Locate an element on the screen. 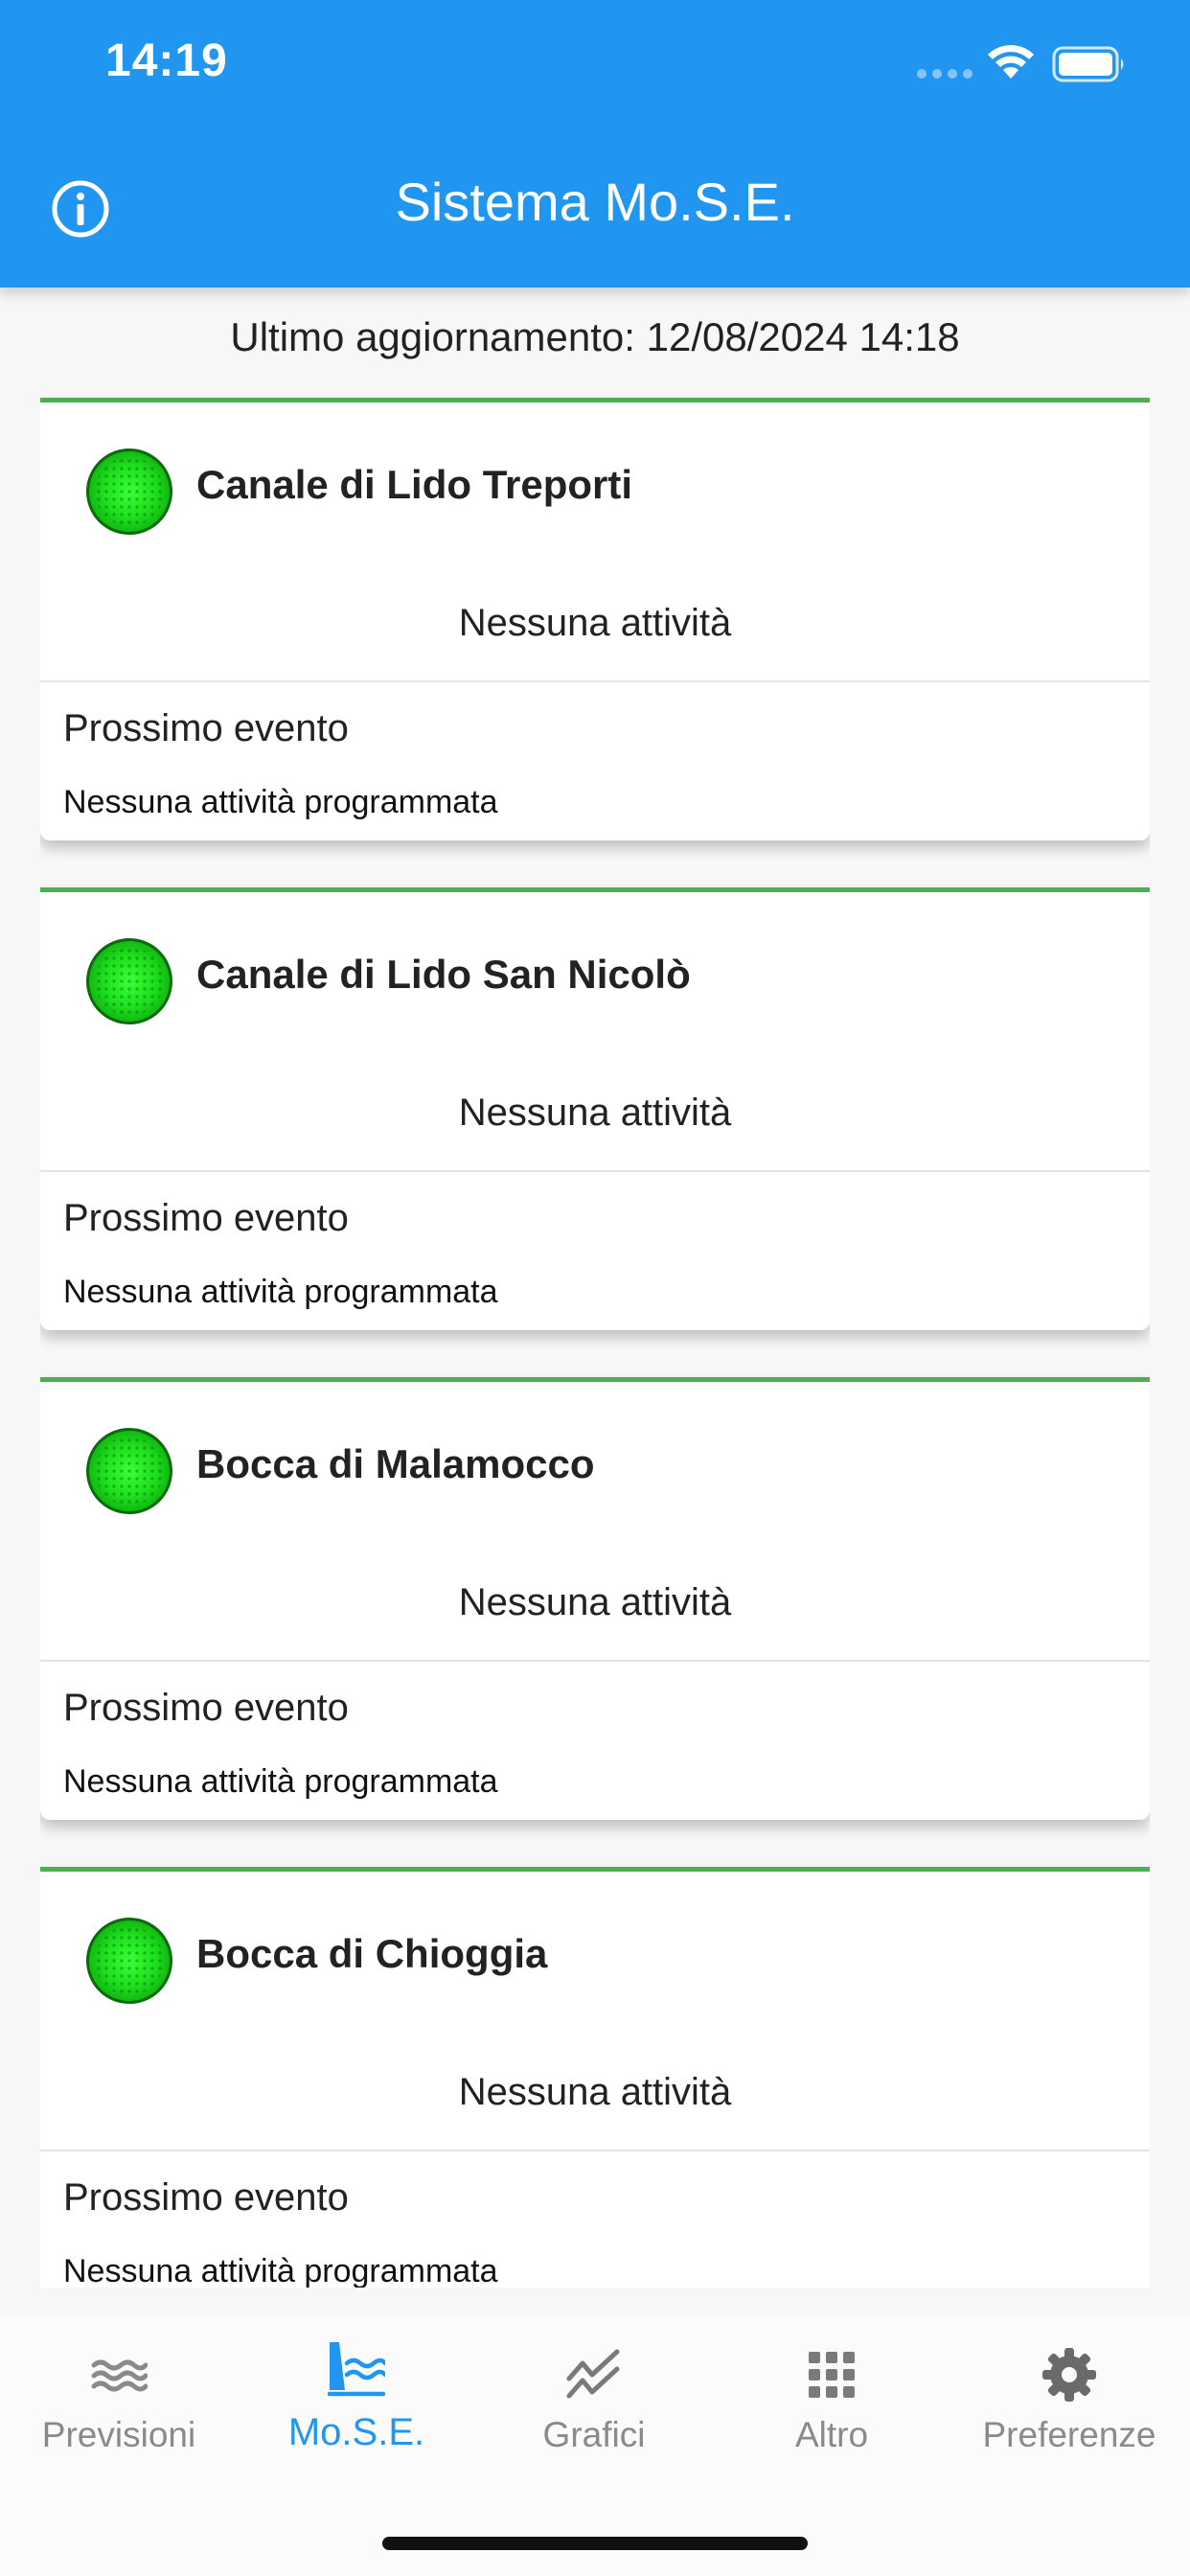 The height and width of the screenshot is (2576, 1190). grid-icon is located at coordinates (832, 2375).